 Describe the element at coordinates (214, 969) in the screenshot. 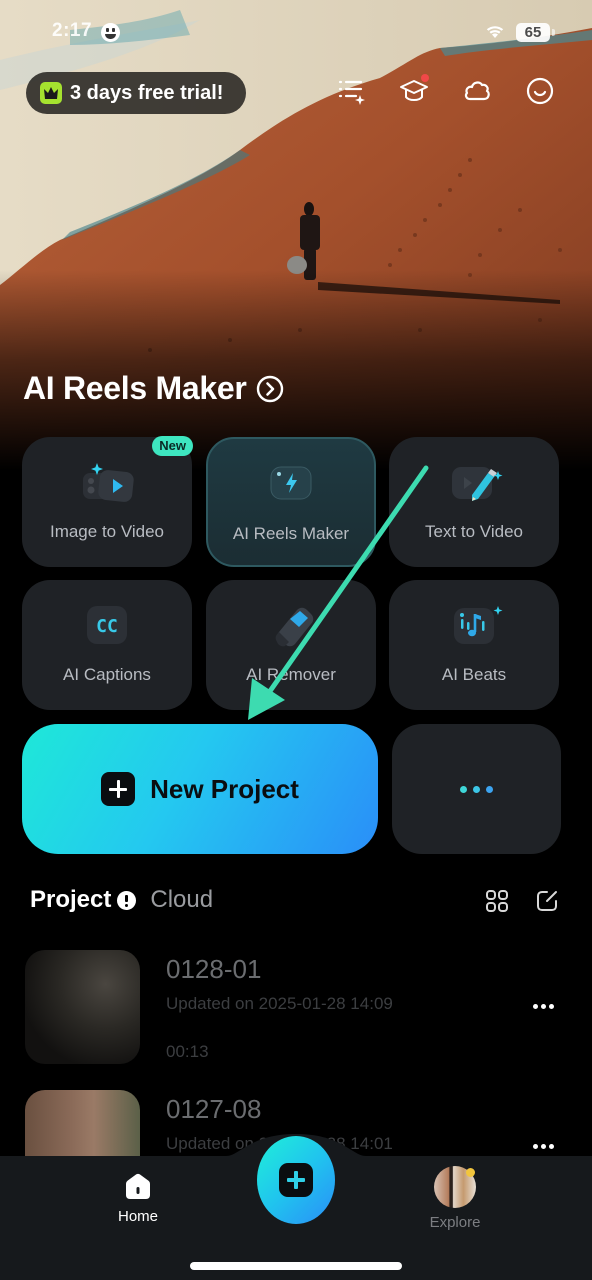

I see `project-name: 0128-01` at that location.